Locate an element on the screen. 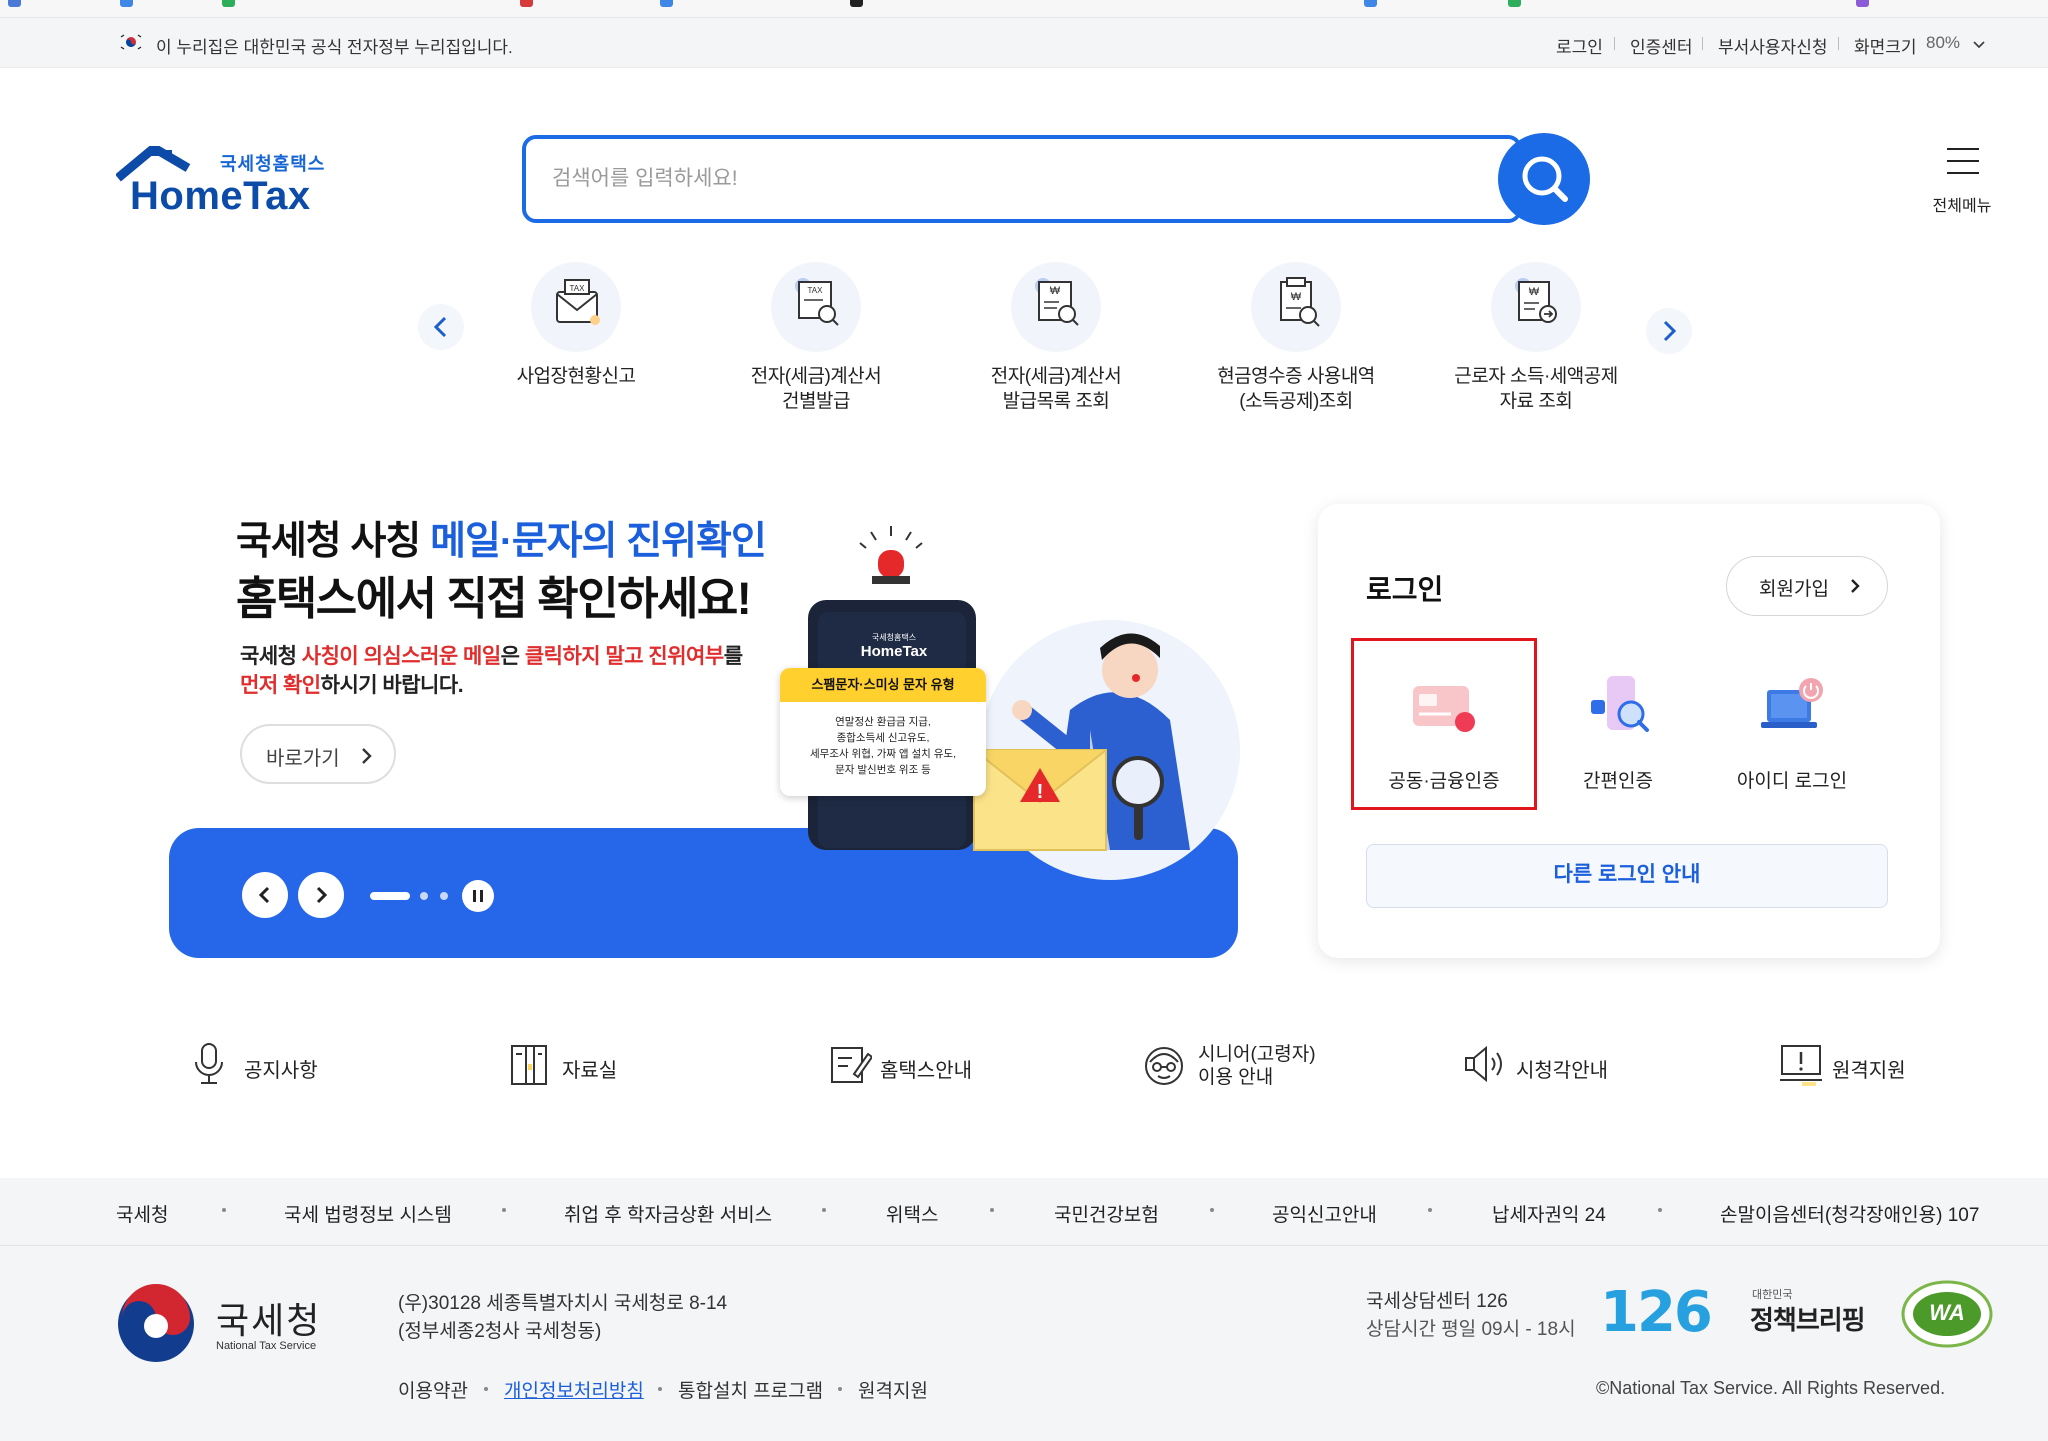 This screenshot has width=2048, height=1441. footer-install-link: 통합설치 프로그램 is located at coordinates (750, 1389).